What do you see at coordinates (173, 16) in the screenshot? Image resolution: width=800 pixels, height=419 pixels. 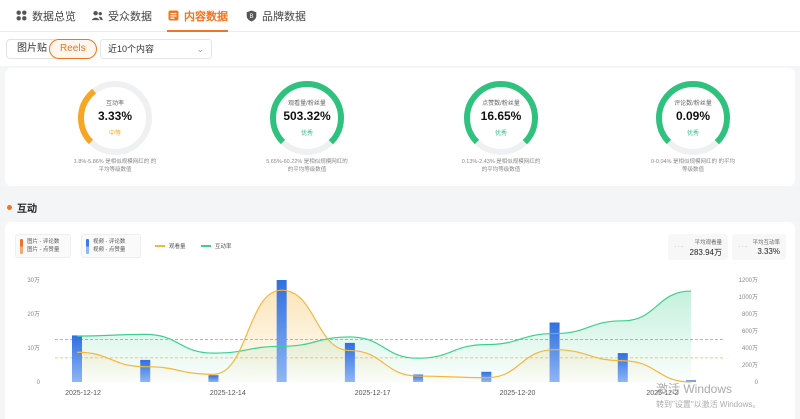 I see `content-icon` at bounding box center [173, 16].